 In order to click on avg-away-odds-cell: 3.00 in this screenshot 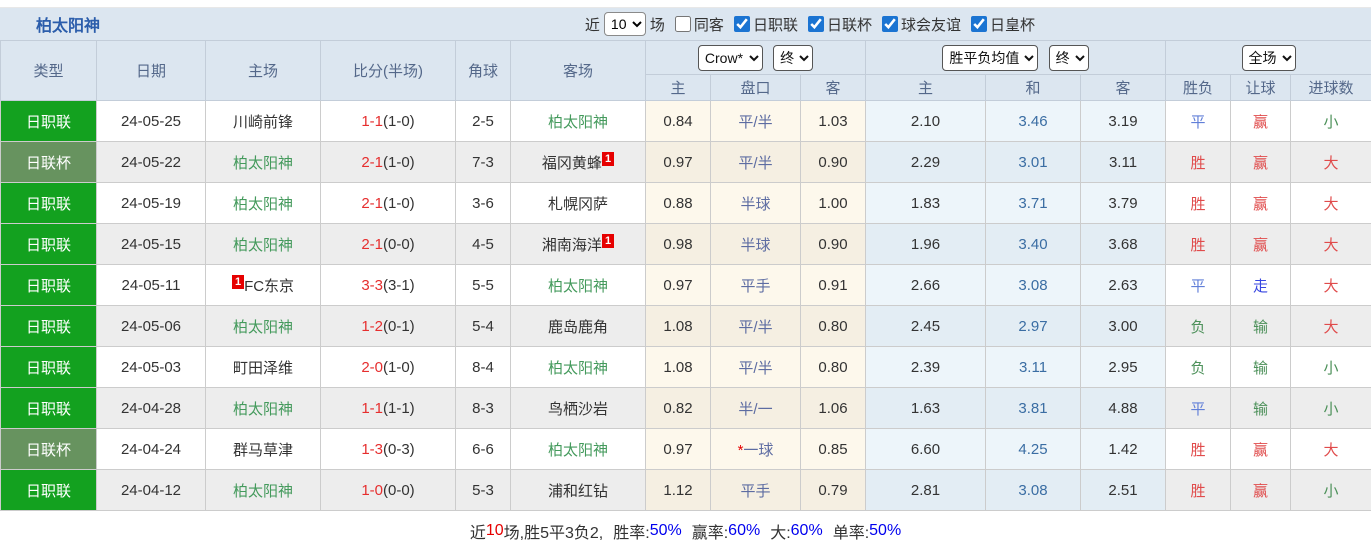, I will do `click(1123, 326)`.